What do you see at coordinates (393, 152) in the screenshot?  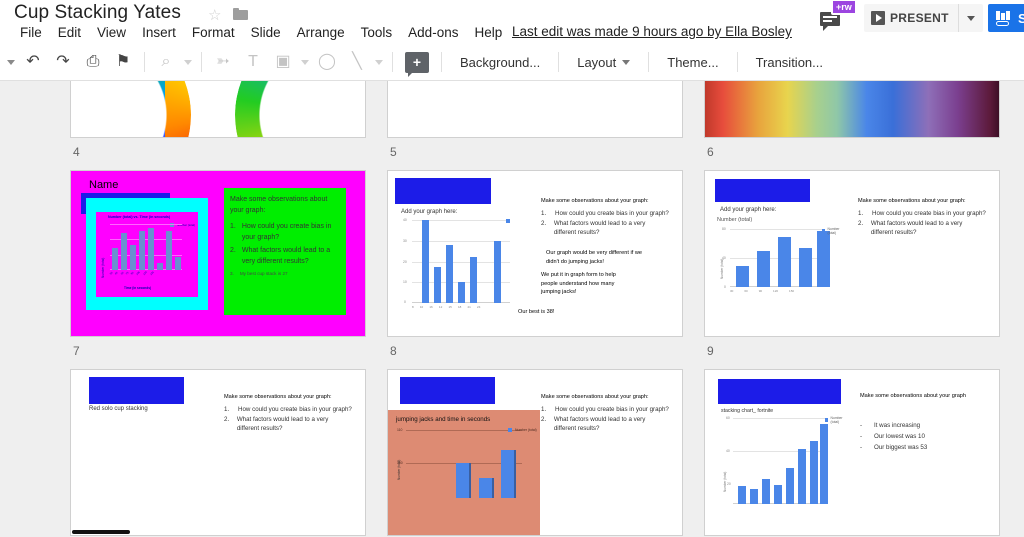 I see `slide-number-5: 5` at bounding box center [393, 152].